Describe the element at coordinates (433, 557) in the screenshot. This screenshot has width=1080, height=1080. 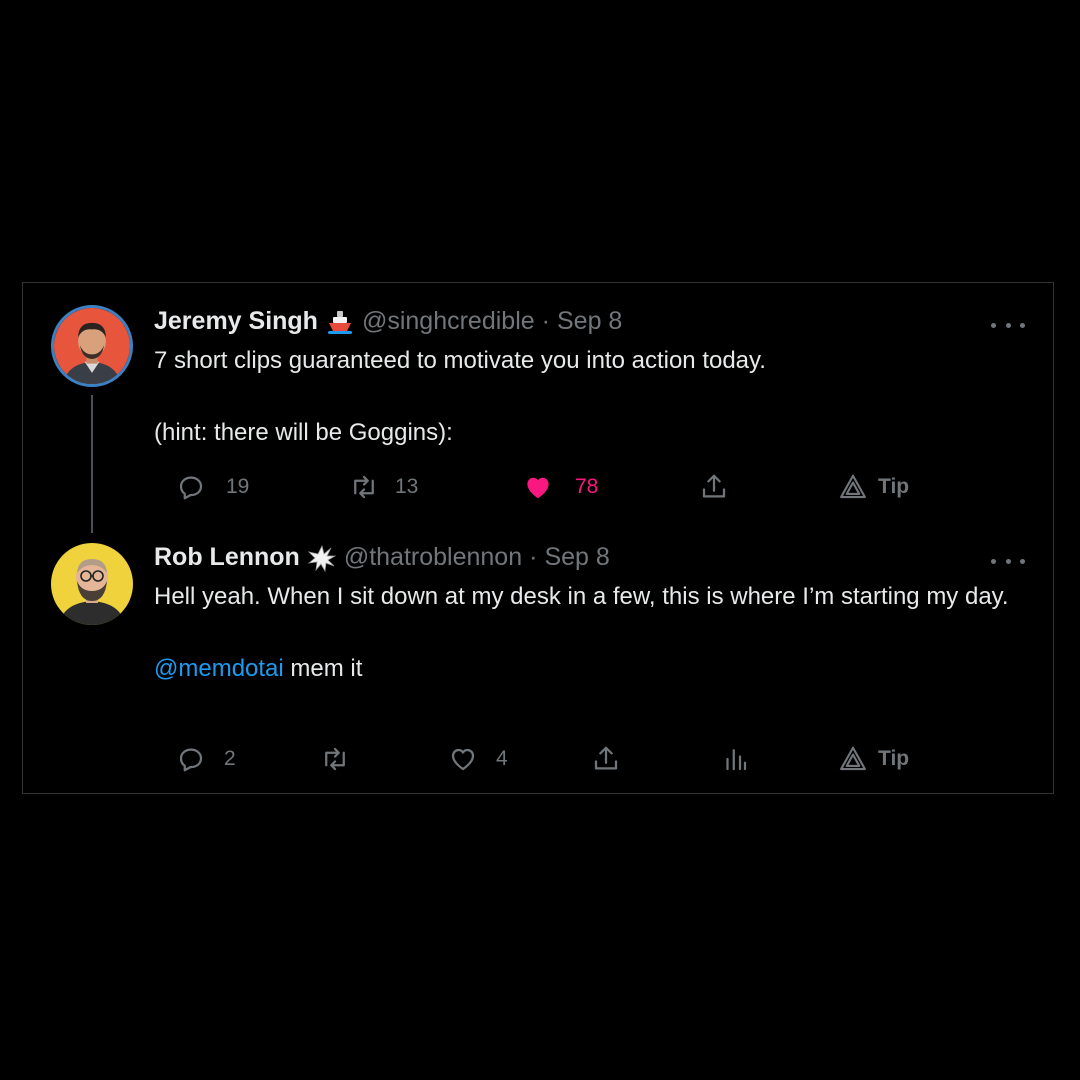
I see `user-handle: @thatroblennon` at that location.